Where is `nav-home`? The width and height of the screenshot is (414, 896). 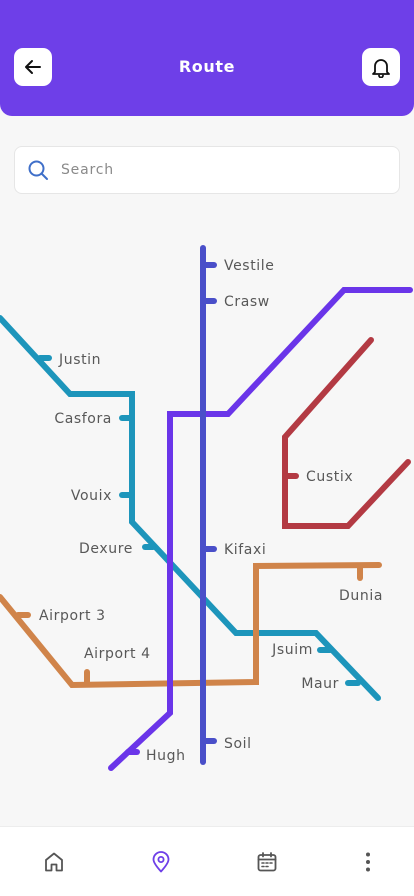
nav-home is located at coordinates (54, 862).